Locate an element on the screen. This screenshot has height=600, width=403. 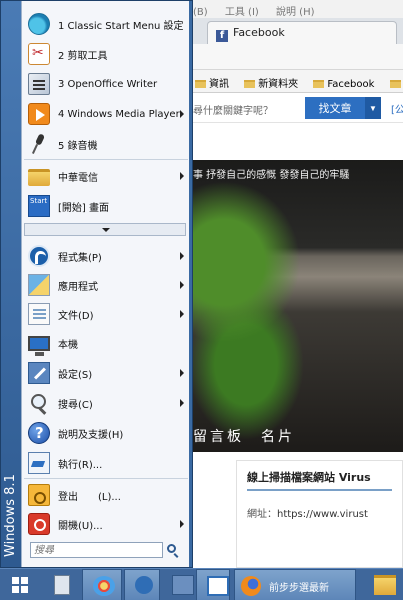
menu-item-classic-start-settings: 1 Classic Start Menu 設定 is located at coordinates (106, 24).